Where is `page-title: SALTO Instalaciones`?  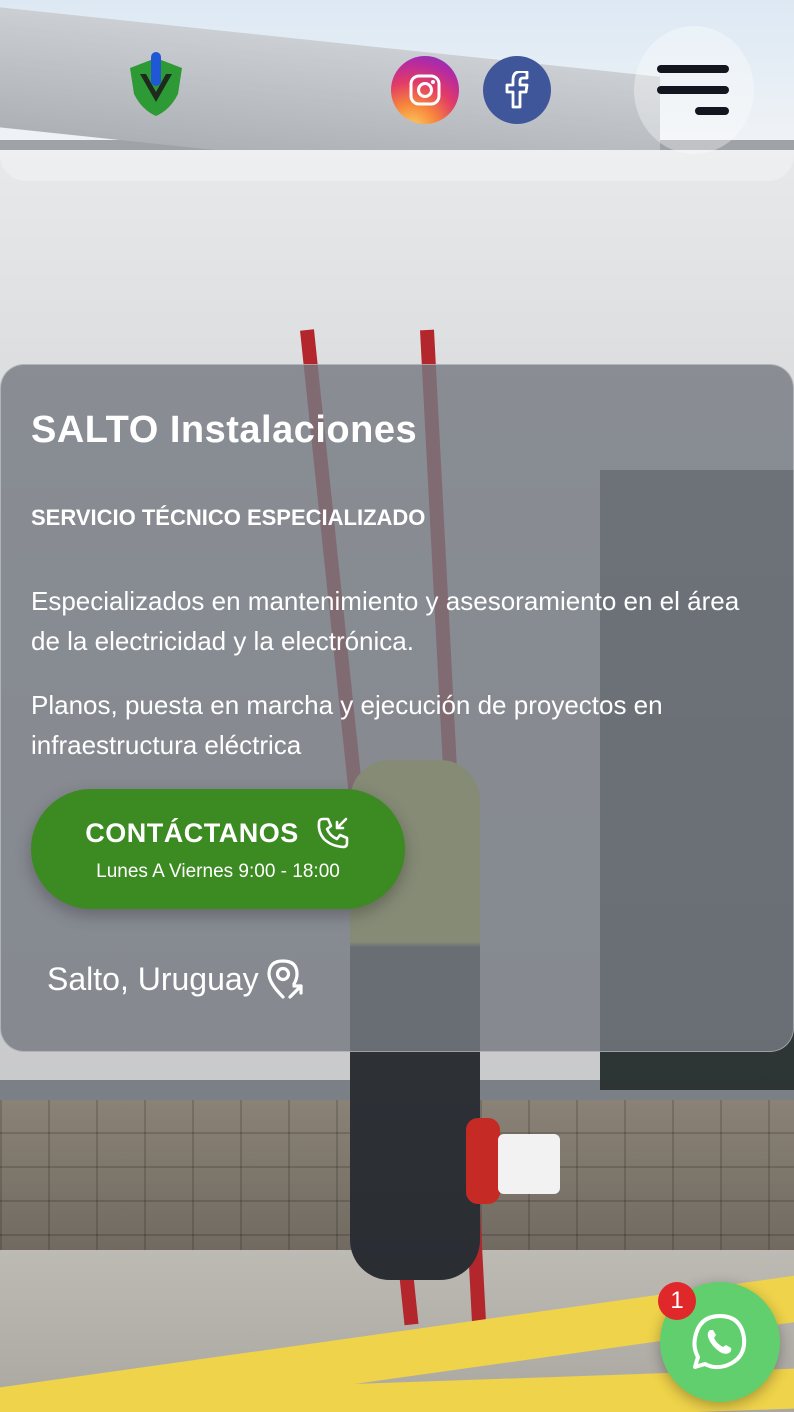
page-title: SALTO Instalaciones is located at coordinates (224, 430).